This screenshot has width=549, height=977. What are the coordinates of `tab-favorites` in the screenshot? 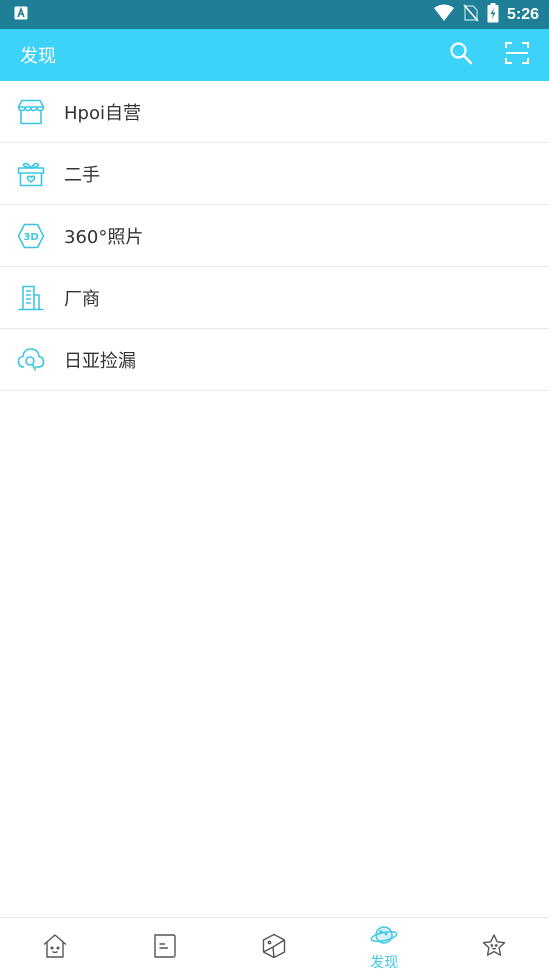 It's located at (494, 947).